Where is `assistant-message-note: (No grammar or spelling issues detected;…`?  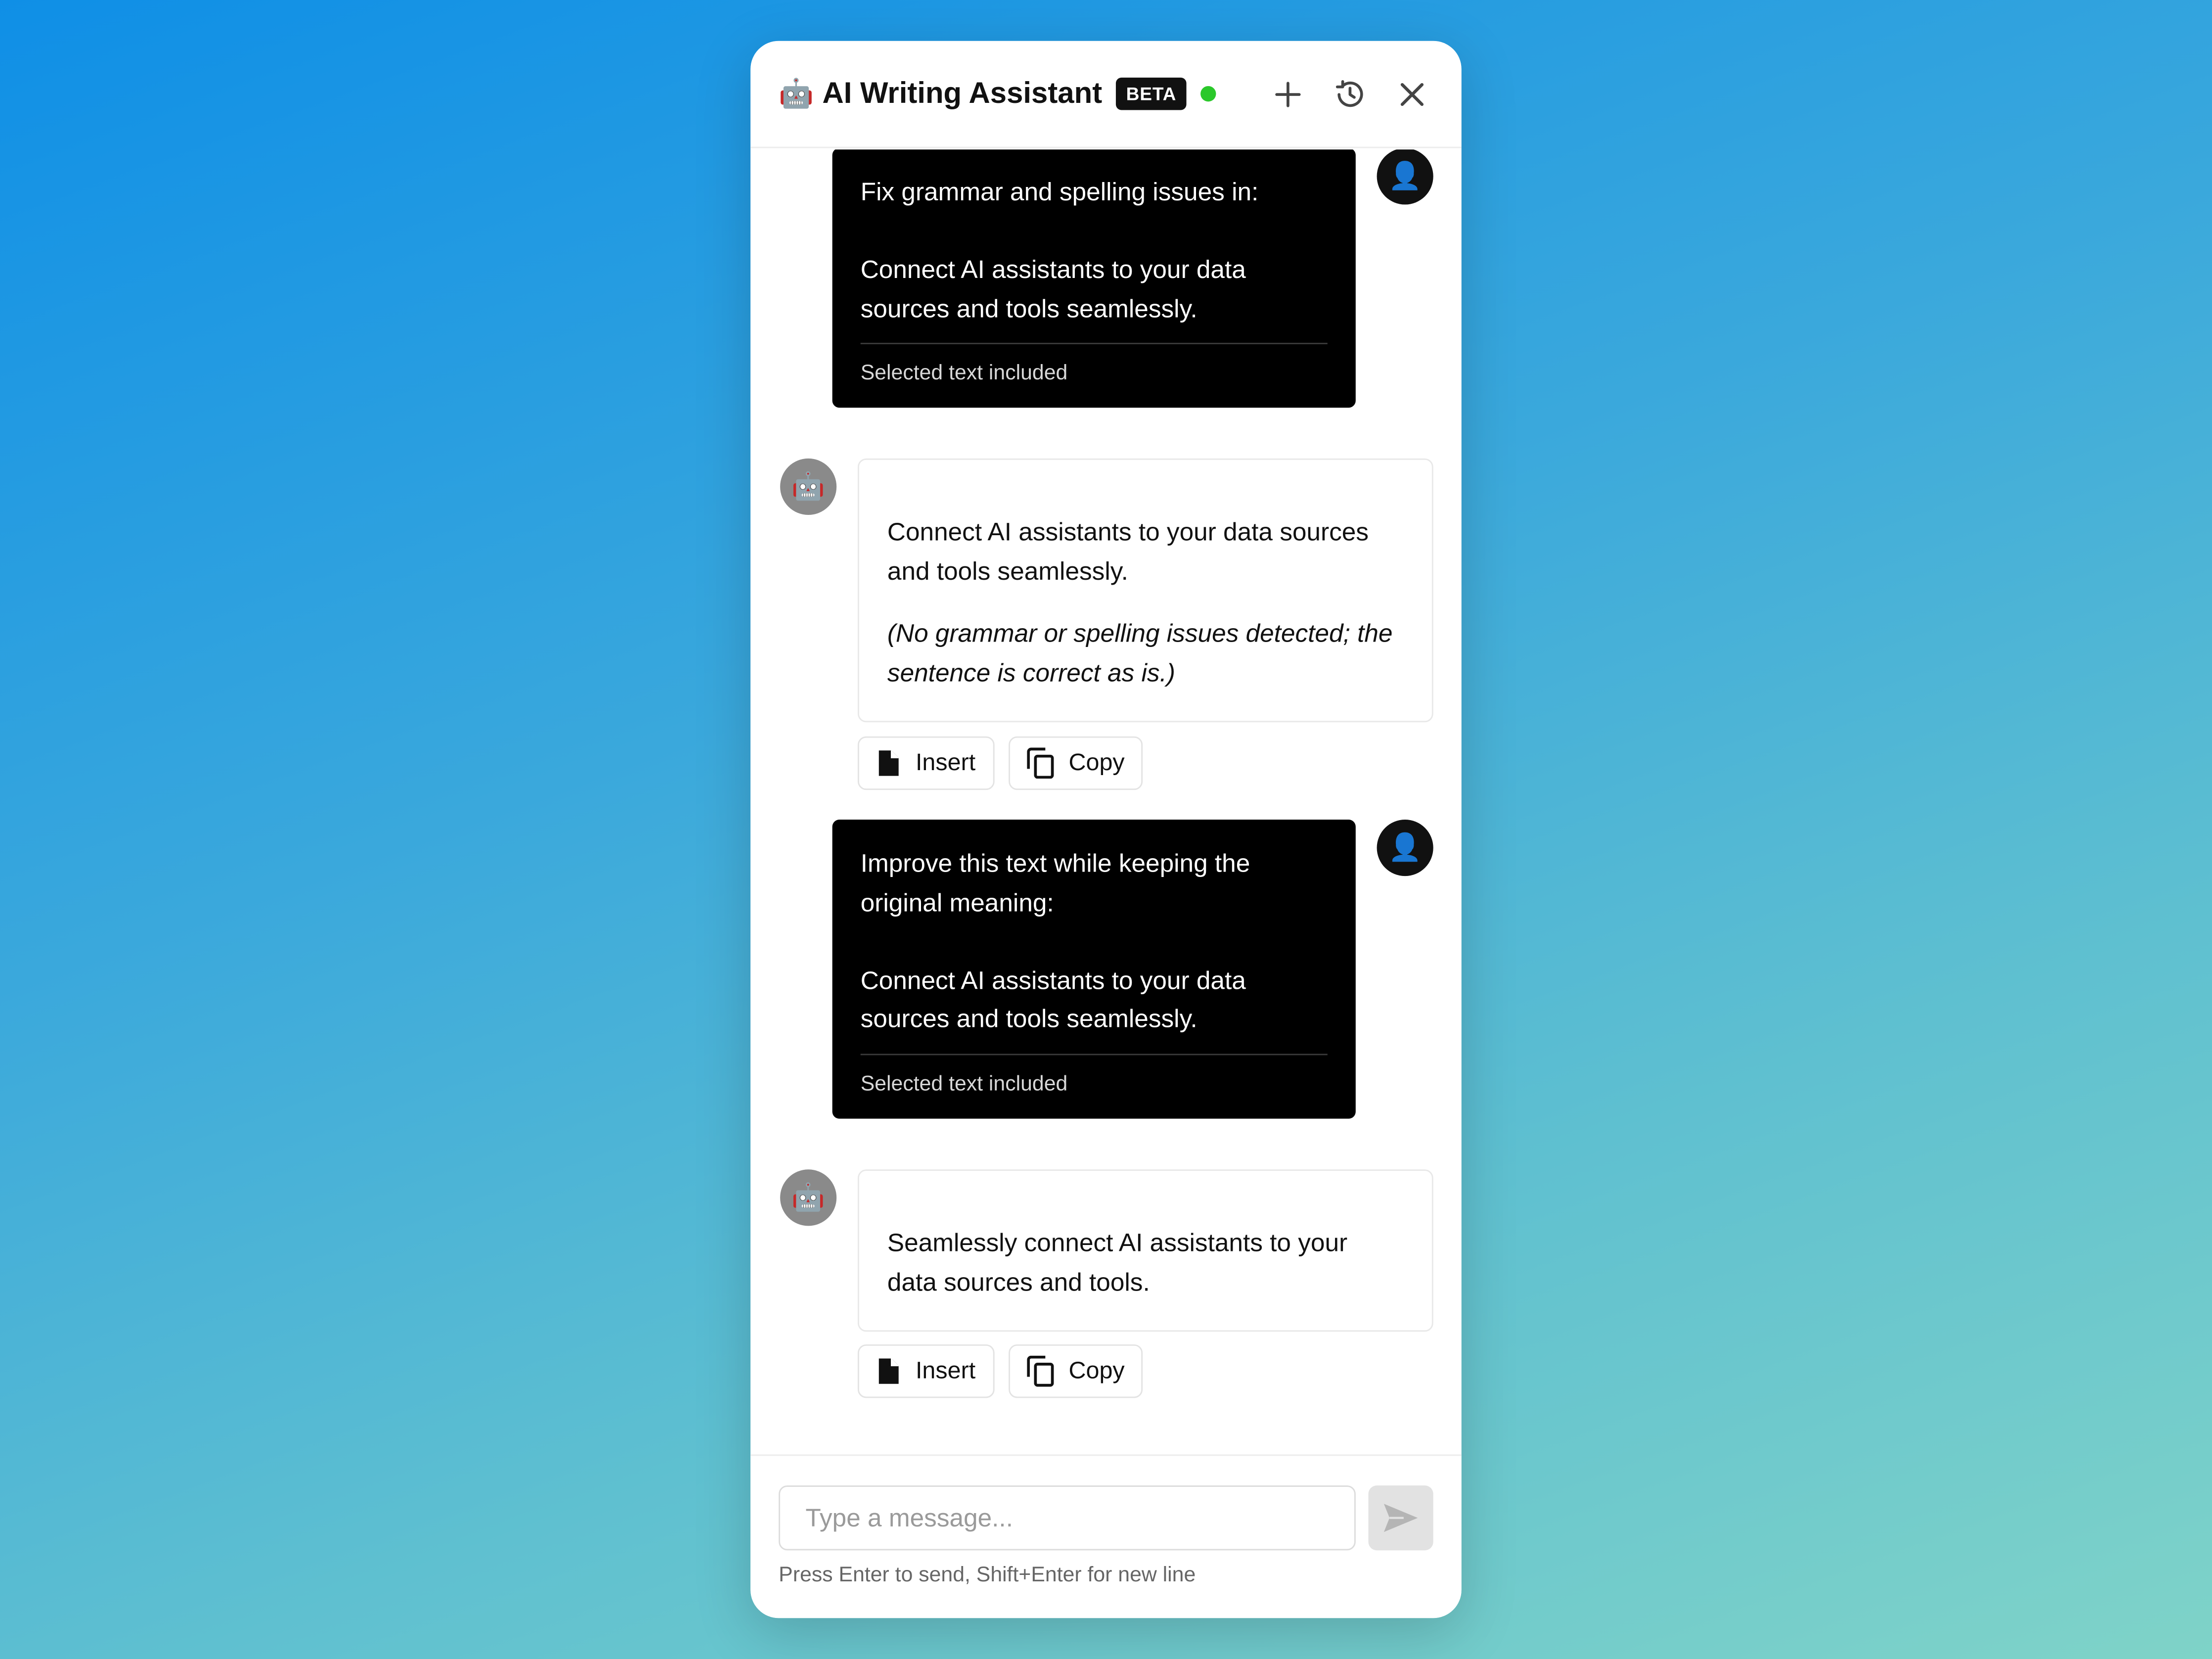
assistant-message-note: (No grammar or spelling issues detected;… is located at coordinates (1140, 653).